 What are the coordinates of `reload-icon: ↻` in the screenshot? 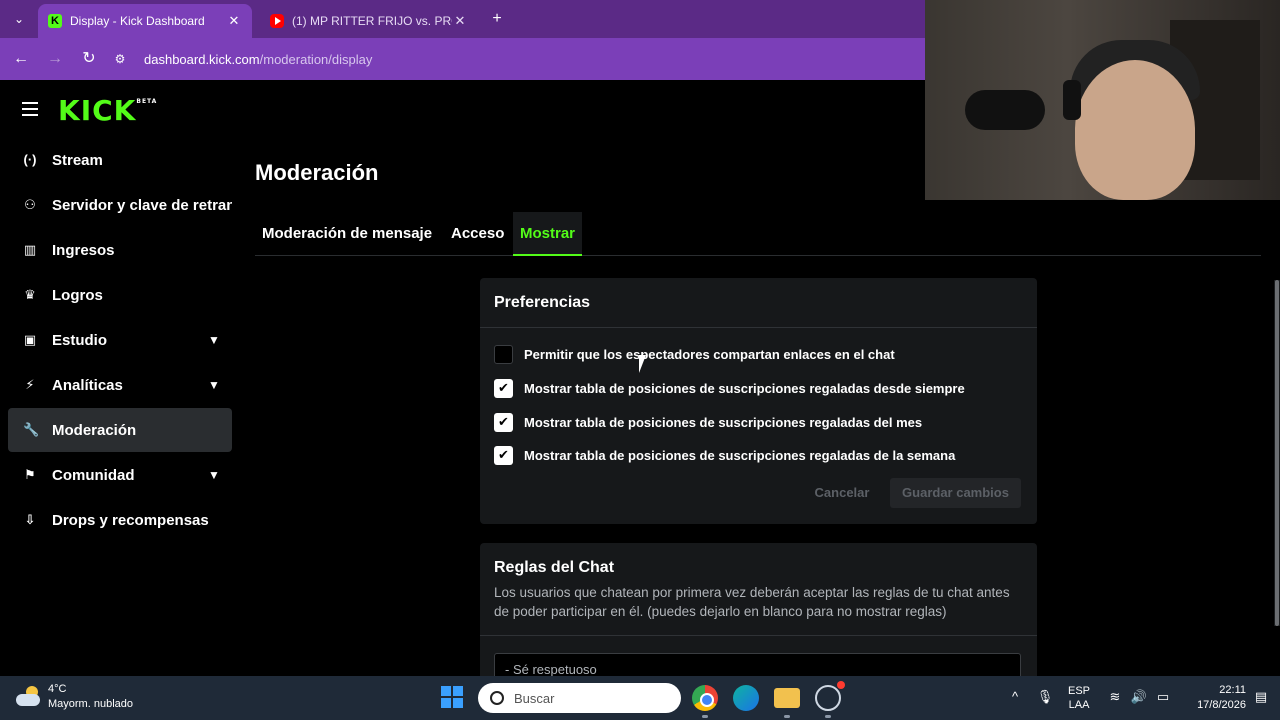 It's located at (89, 59).